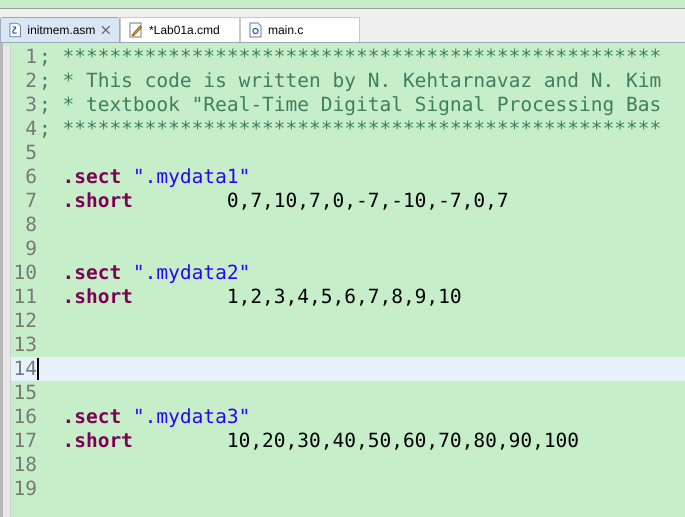  What do you see at coordinates (24, 273) in the screenshot?
I see `line-number: 10` at bounding box center [24, 273].